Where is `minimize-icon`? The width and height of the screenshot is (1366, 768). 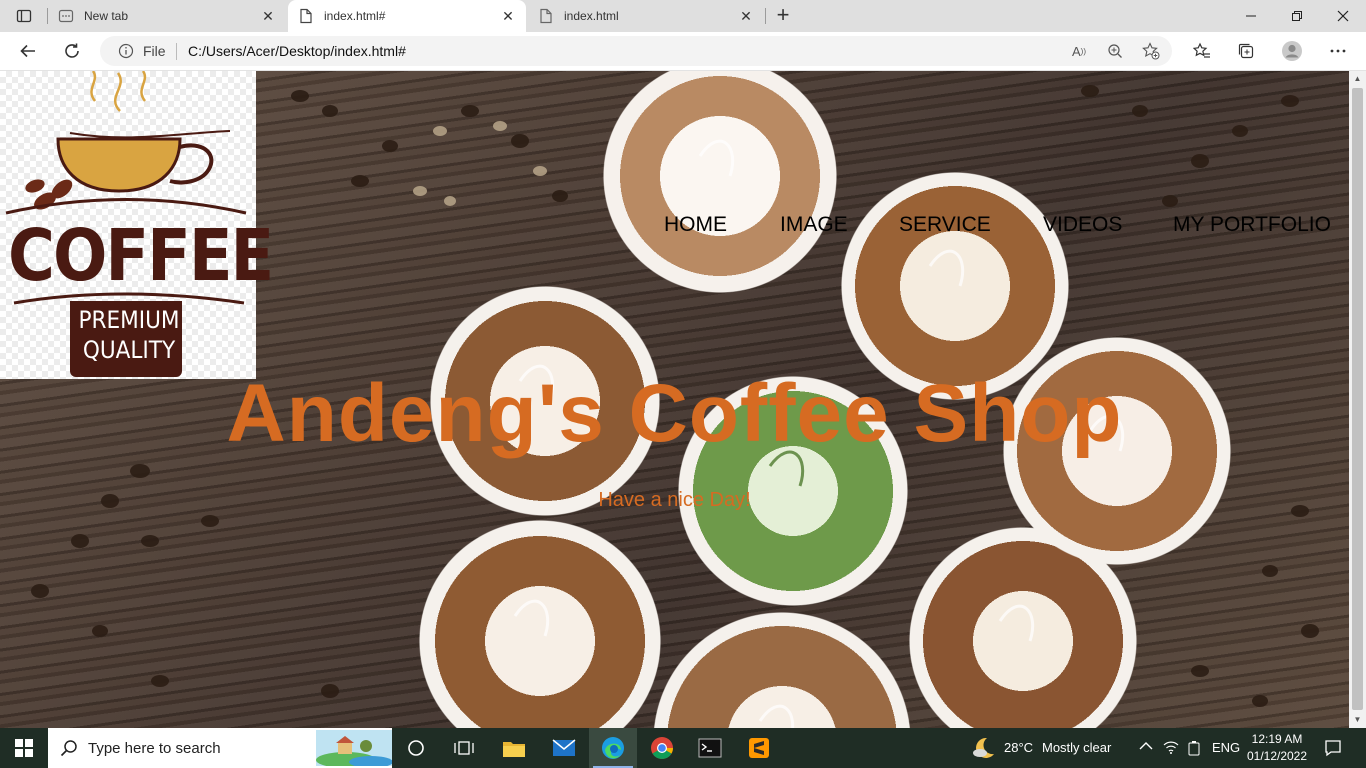
minimize-icon is located at coordinates (1251, 16).